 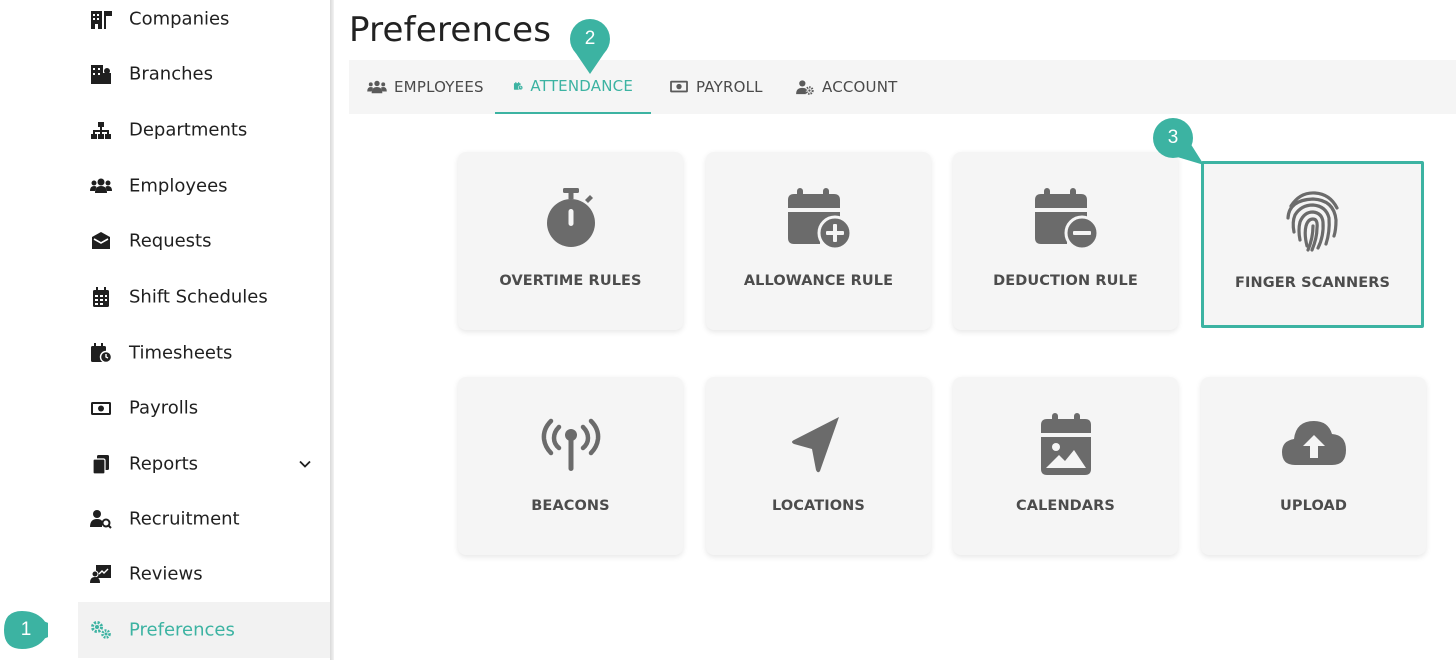 I want to click on sidebar-item-recruitment: Recruitment, so click(x=205, y=519).